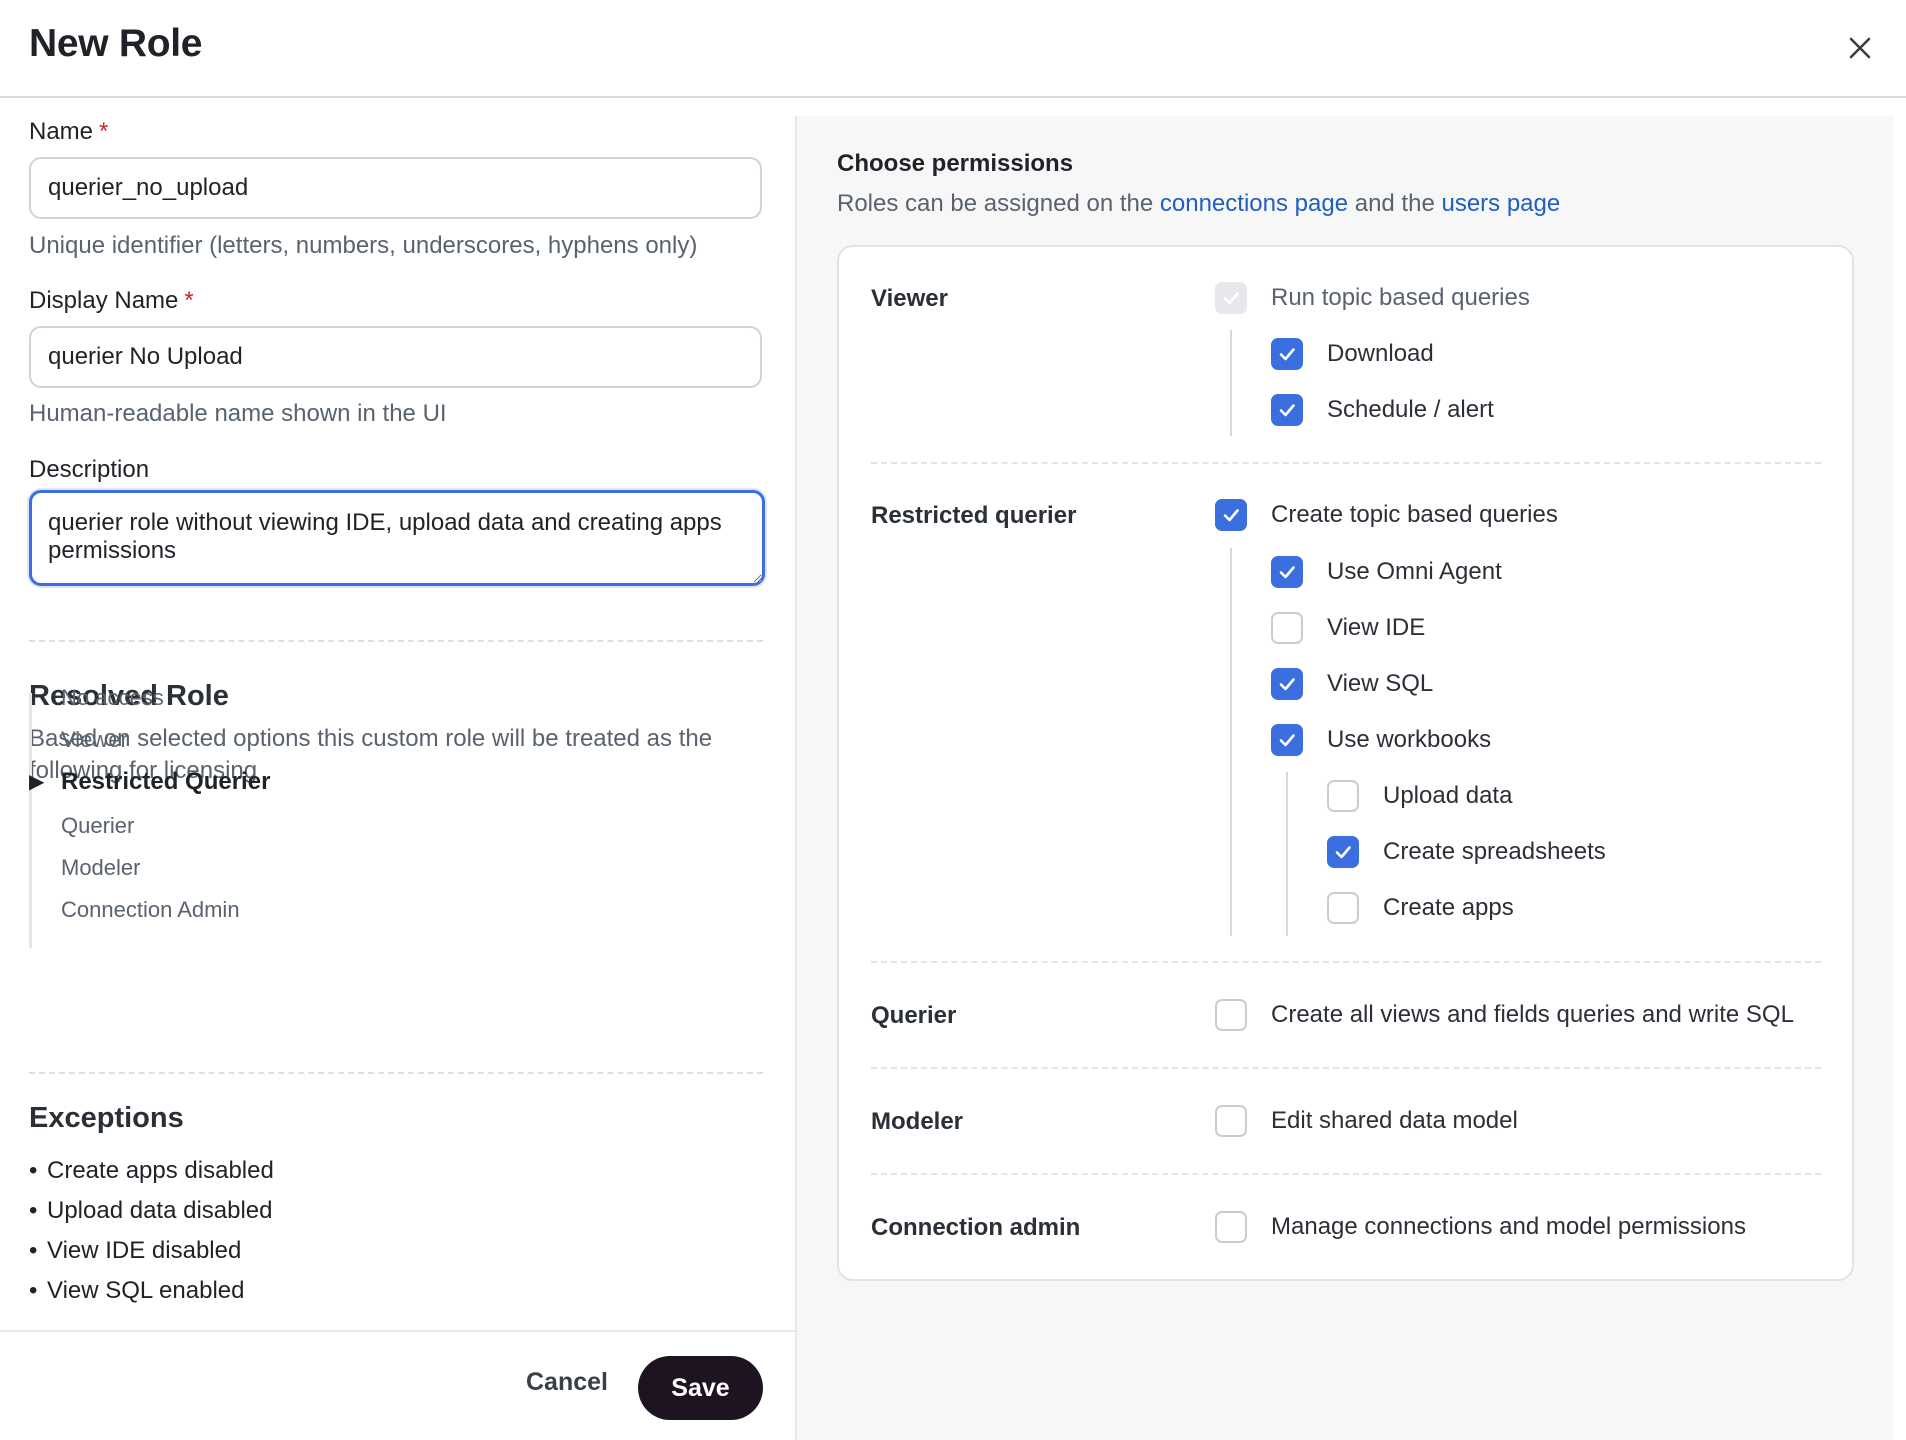  Describe the element at coordinates (89, 469) in the screenshot. I see `description-label: Description` at that location.